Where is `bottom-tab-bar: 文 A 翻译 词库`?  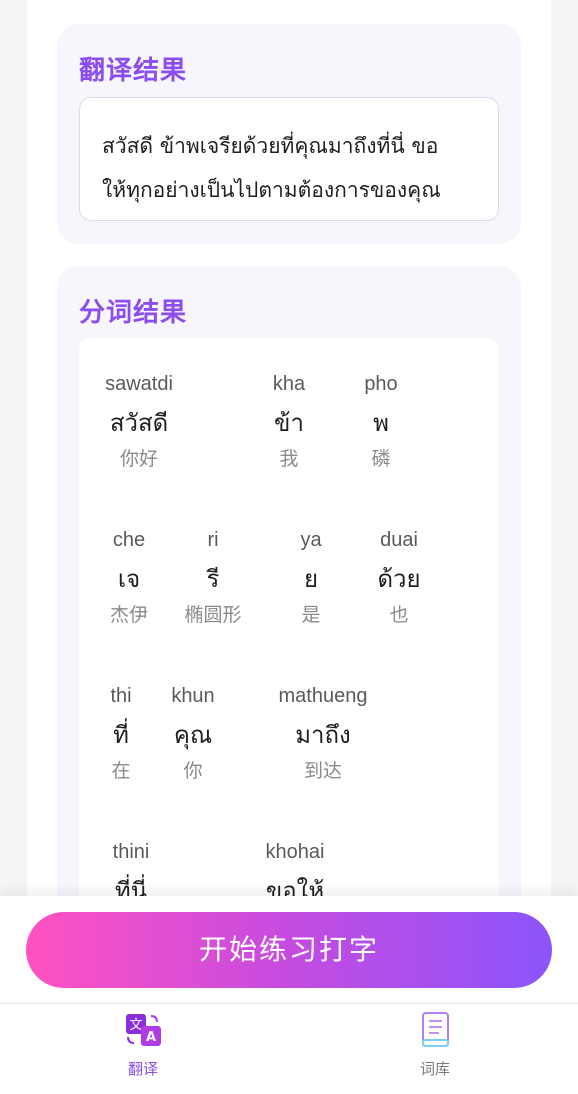
bottom-tab-bar: 文 A 翻译 词库 is located at coordinates (289, 1048).